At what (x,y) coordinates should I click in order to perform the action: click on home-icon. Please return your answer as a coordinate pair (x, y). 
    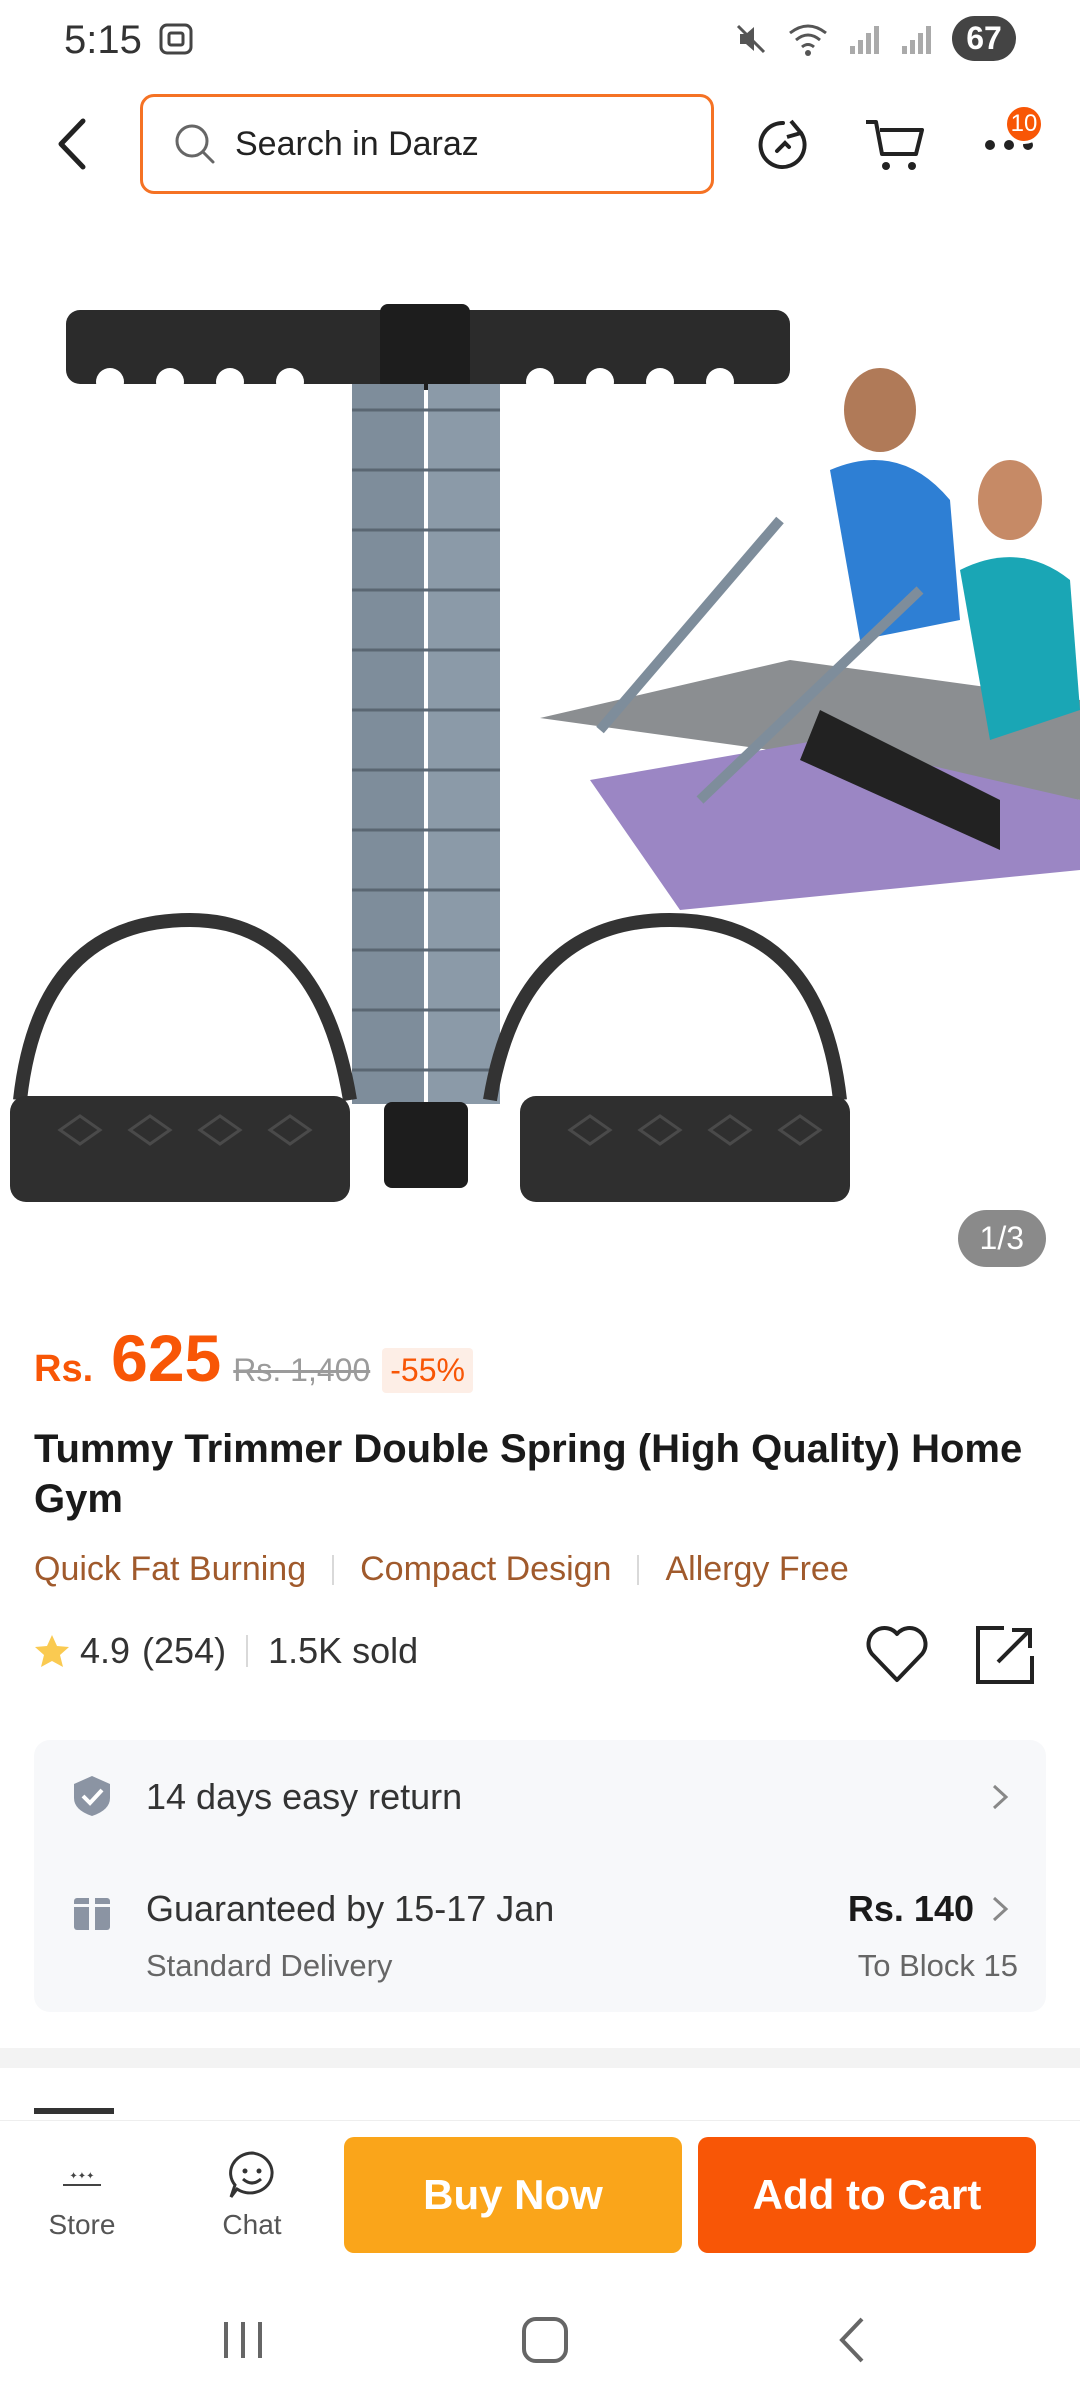
    Looking at the image, I should click on (545, 2340).